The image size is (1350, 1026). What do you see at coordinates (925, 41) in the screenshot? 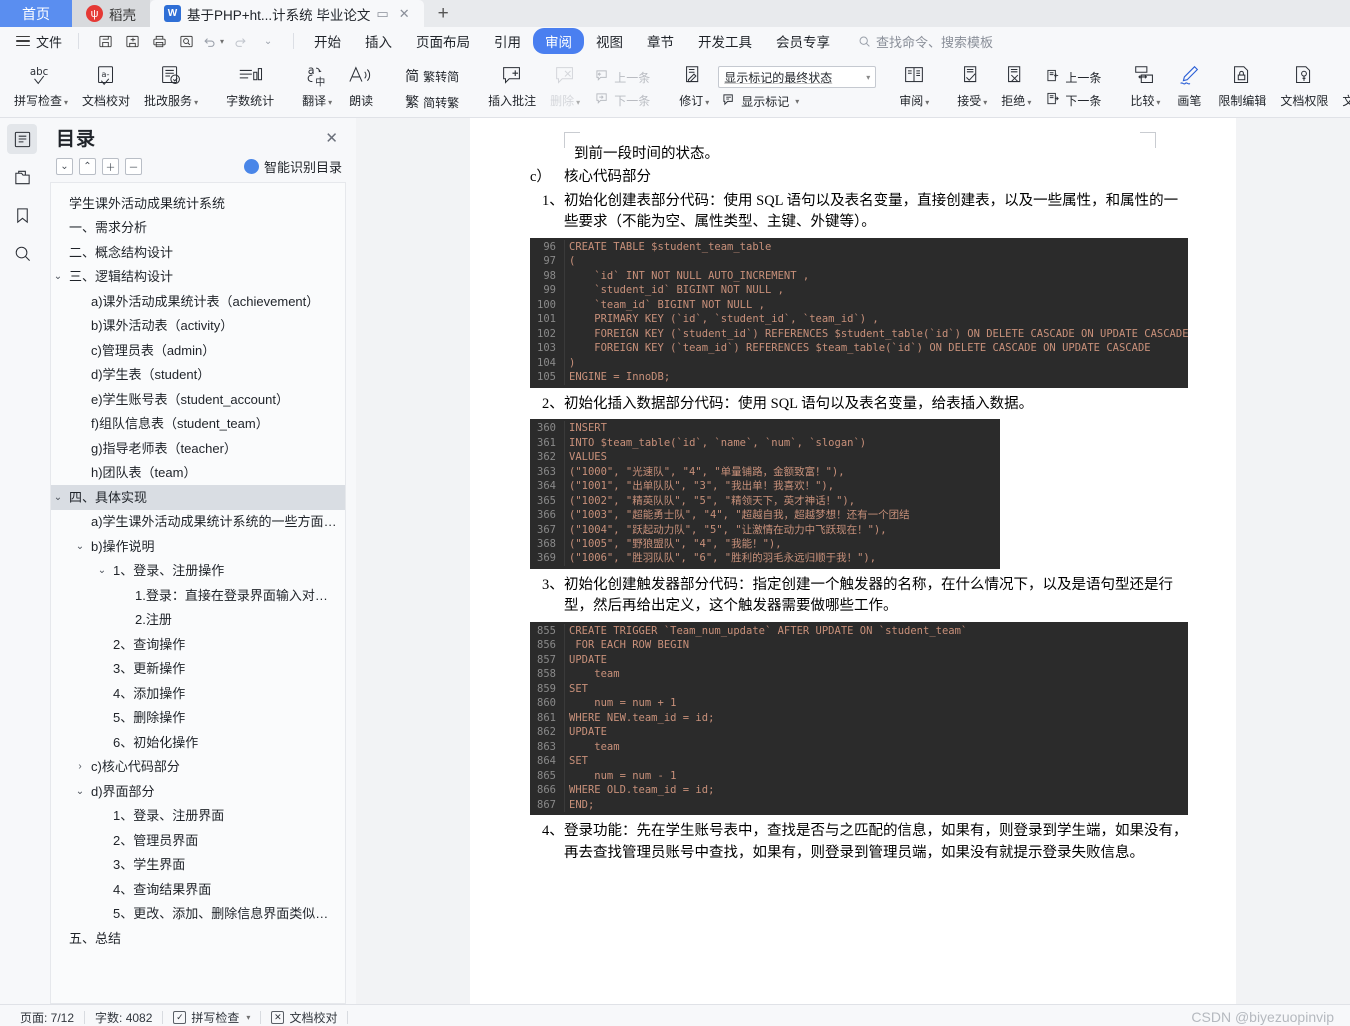
I see `search-command-box: 查找命令、搜索模板` at bounding box center [925, 41].